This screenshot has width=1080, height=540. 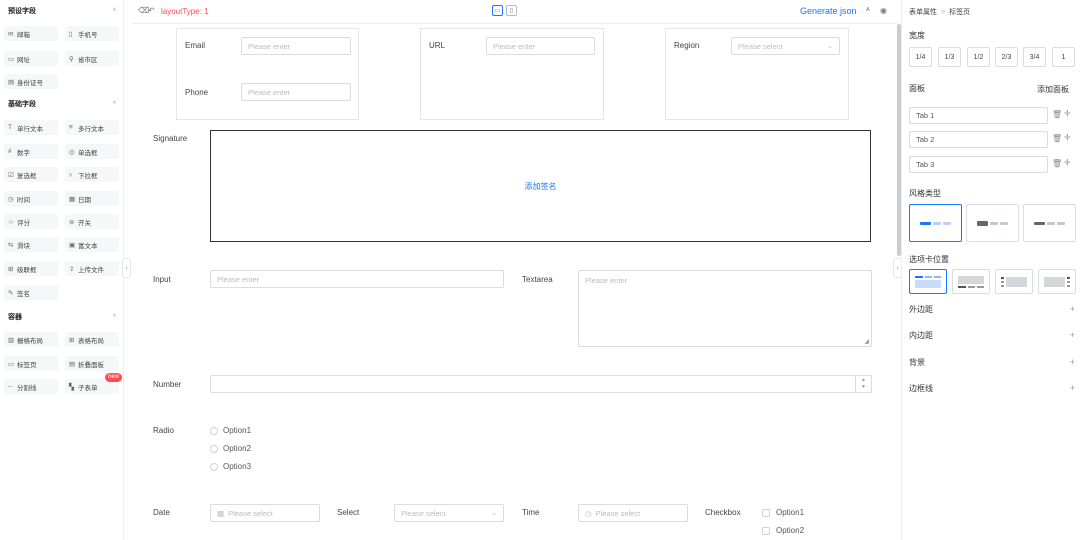 I want to click on margin-row: 外边距 +, so click(x=992, y=309).